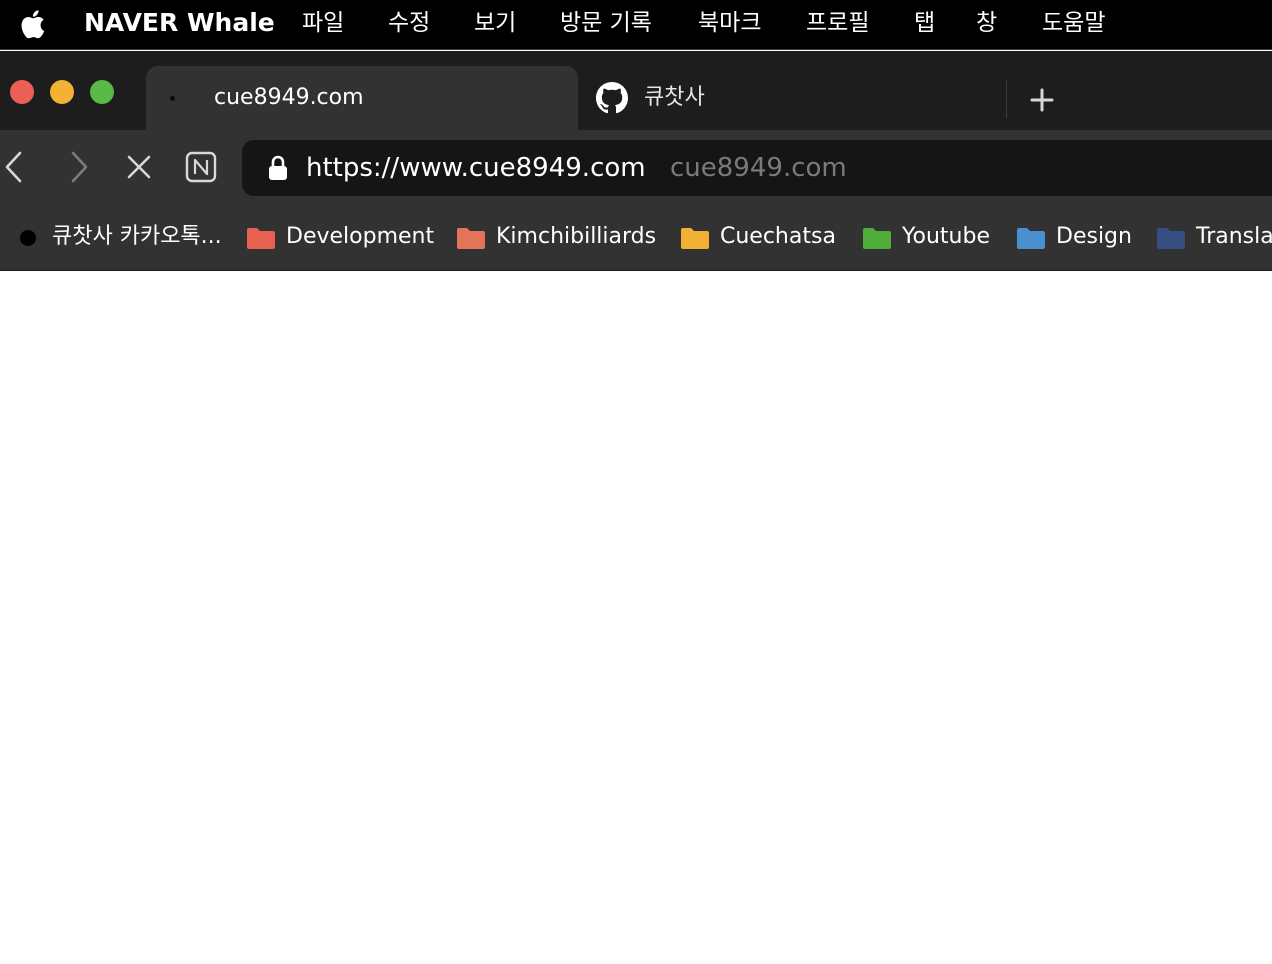  I want to click on menu-bookmarks: 북마크, so click(729, 23).